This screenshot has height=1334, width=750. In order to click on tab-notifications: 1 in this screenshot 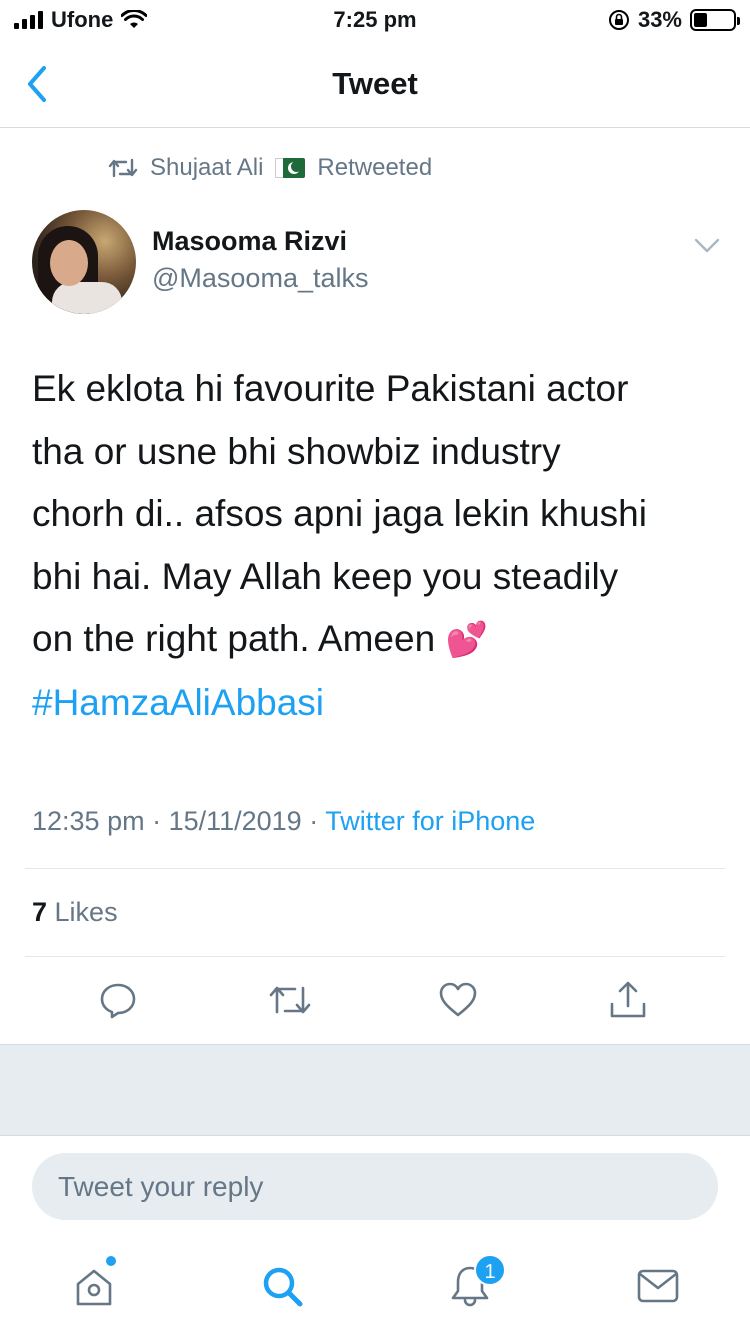, I will do `click(476, 1282)`.